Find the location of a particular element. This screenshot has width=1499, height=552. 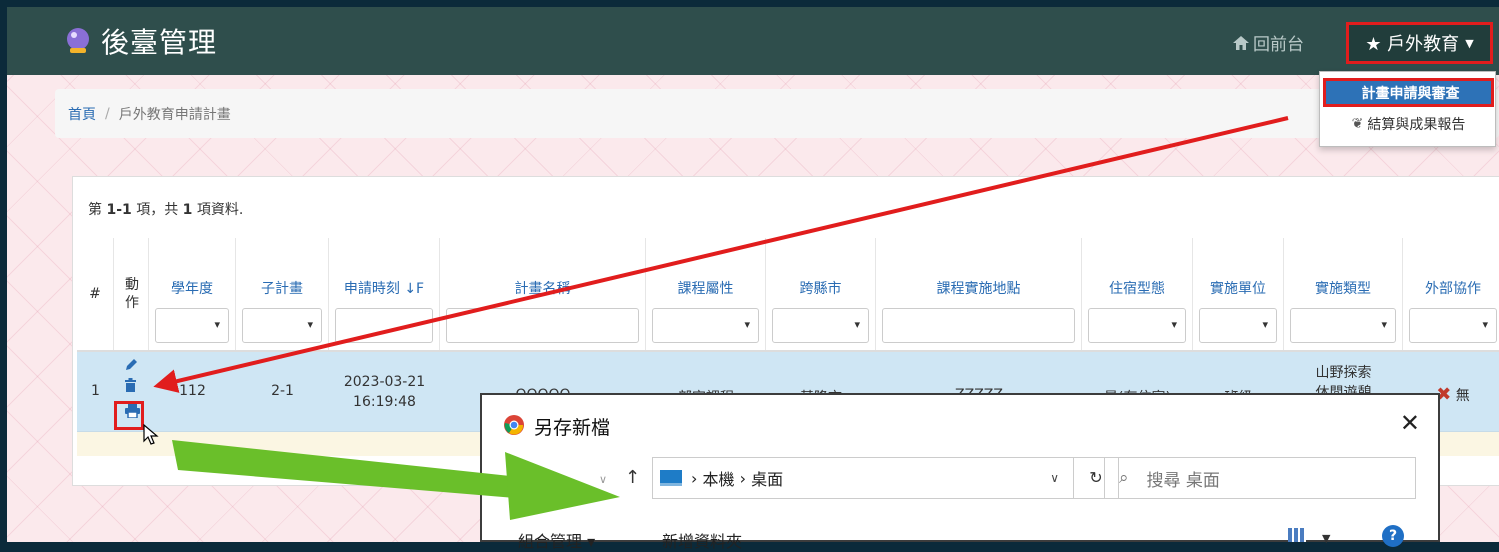

row-external-text: 無 is located at coordinates (1462, 396).